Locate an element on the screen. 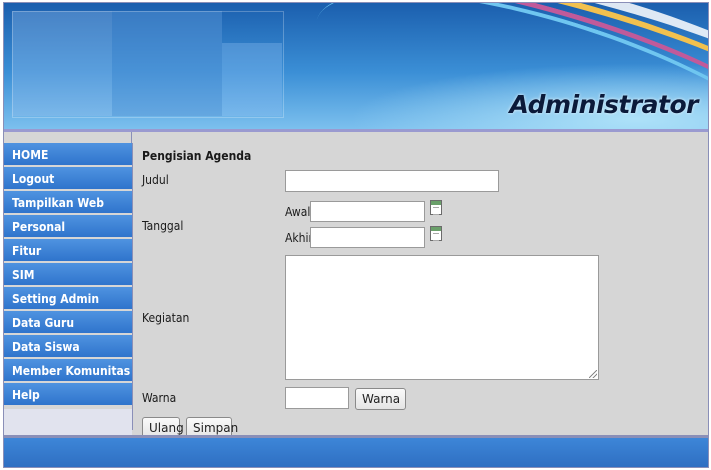  resize-handle is located at coordinates (593, 374).